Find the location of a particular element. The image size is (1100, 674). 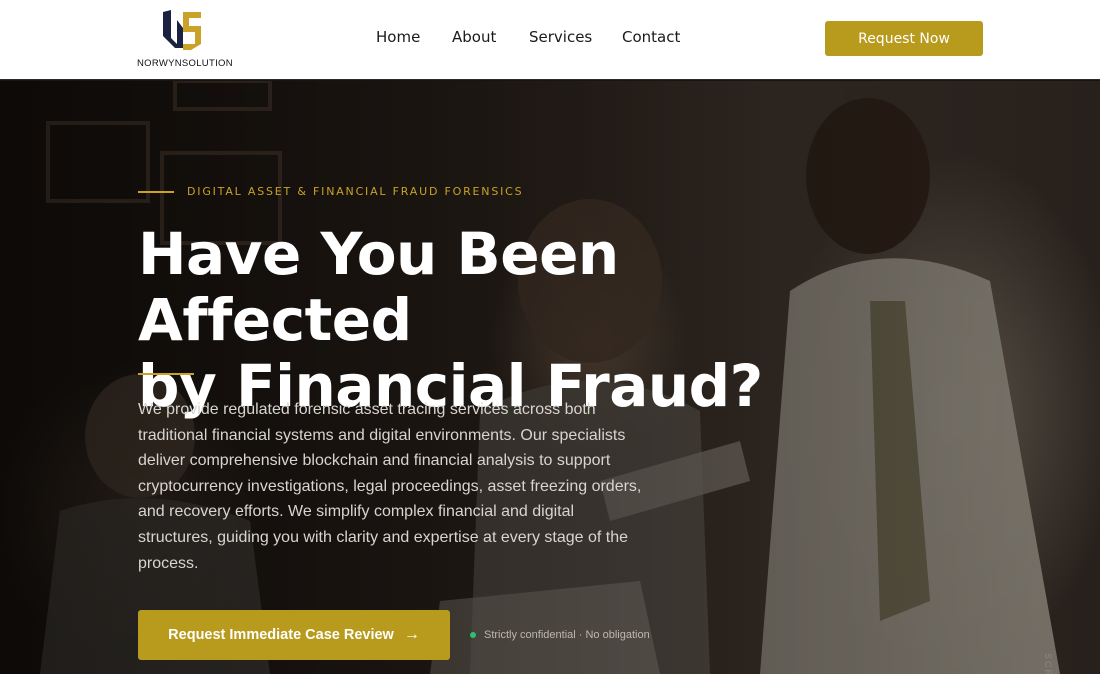

eyebrow-divider is located at coordinates (156, 192).